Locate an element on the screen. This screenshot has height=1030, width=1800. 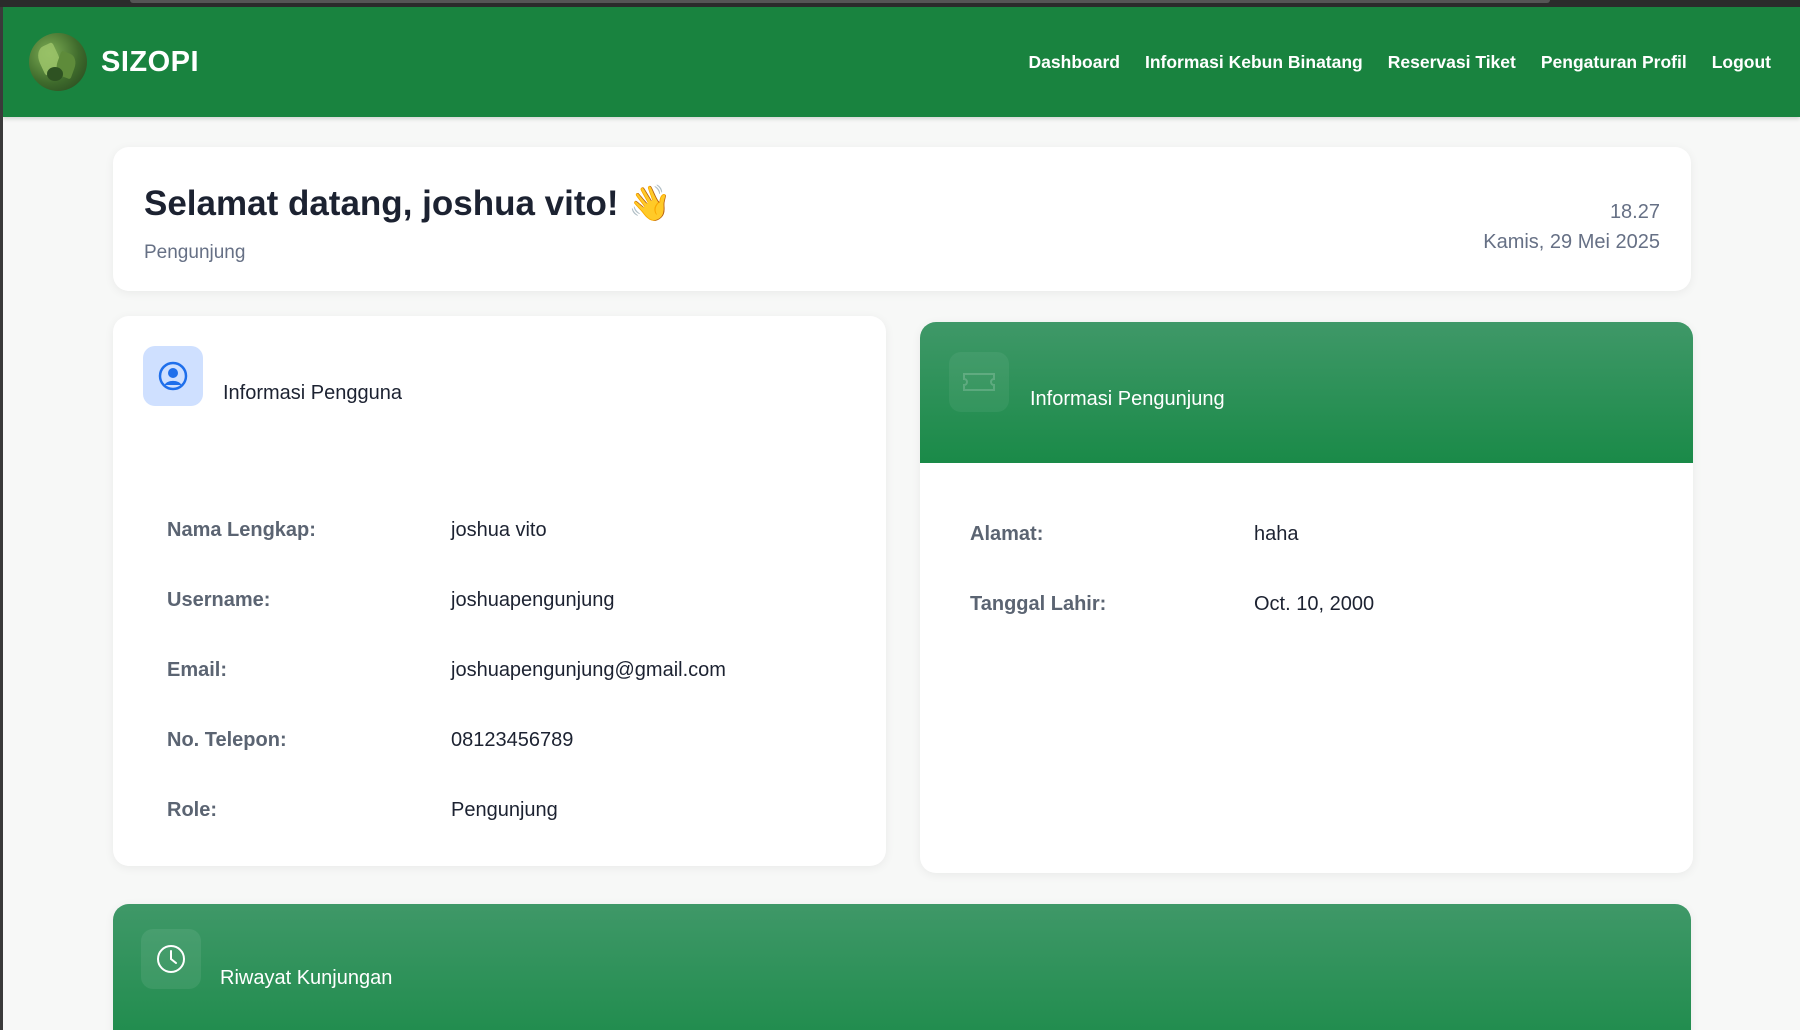
brand-name: SIZOPI is located at coordinates (150, 61).